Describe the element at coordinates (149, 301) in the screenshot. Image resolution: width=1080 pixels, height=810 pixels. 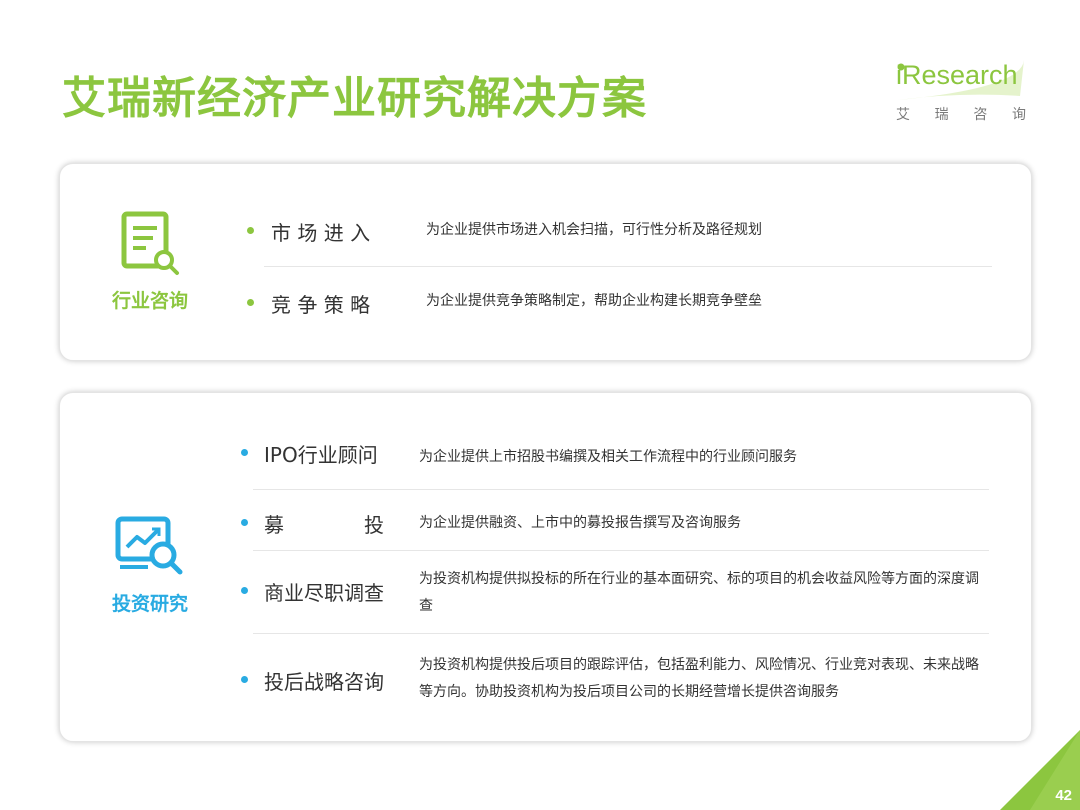
I see `category-label: 行业咨询` at that location.